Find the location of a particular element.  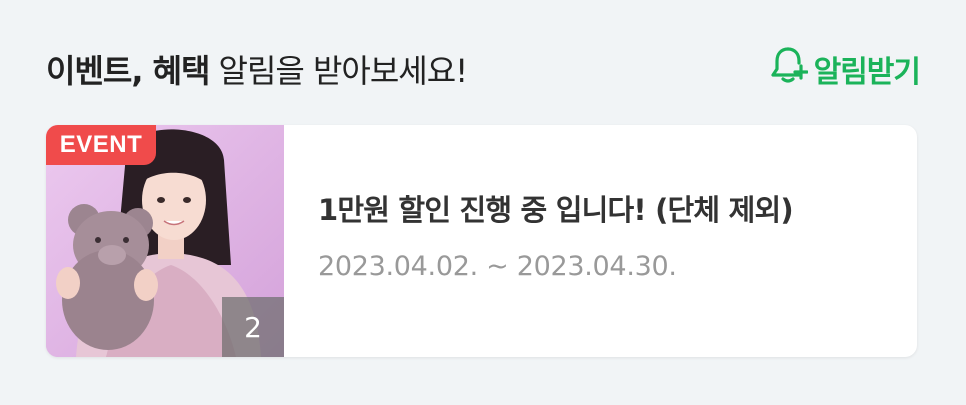

section-title-bold: 이벤트, 혜택 is located at coordinates (128, 71).